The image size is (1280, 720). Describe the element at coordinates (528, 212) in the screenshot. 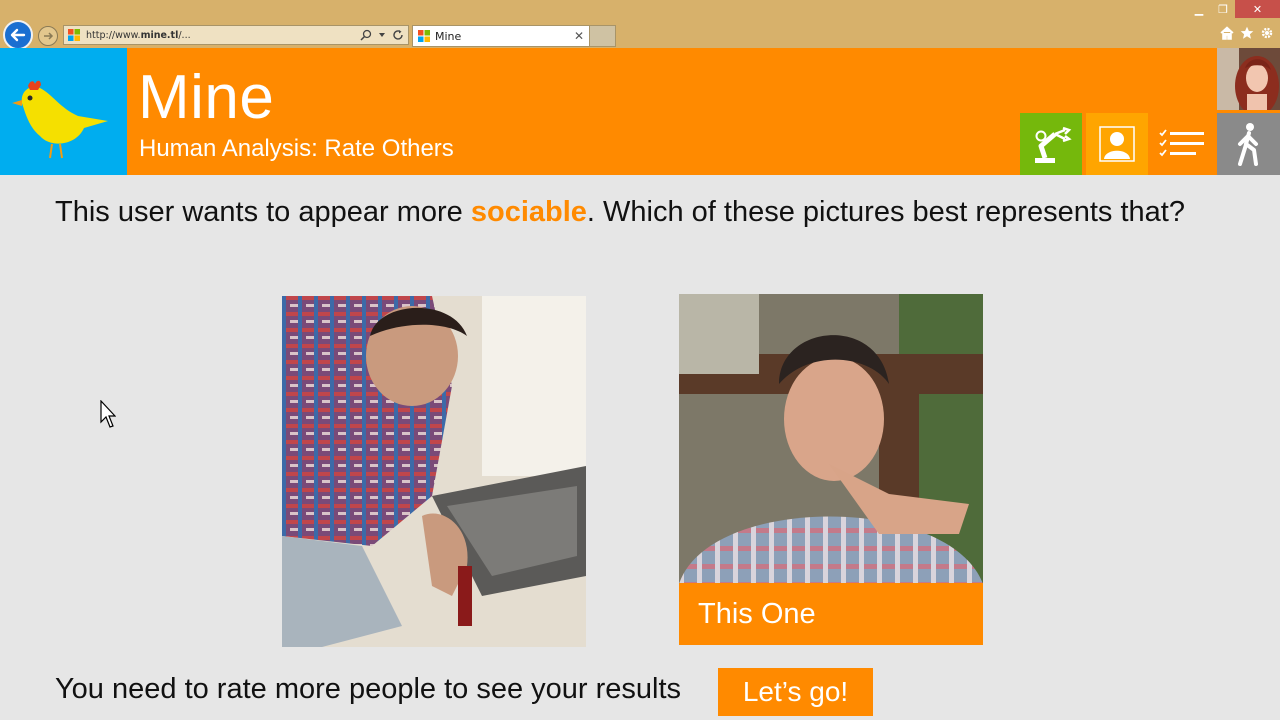

I see `question-keyword: sociable` at that location.